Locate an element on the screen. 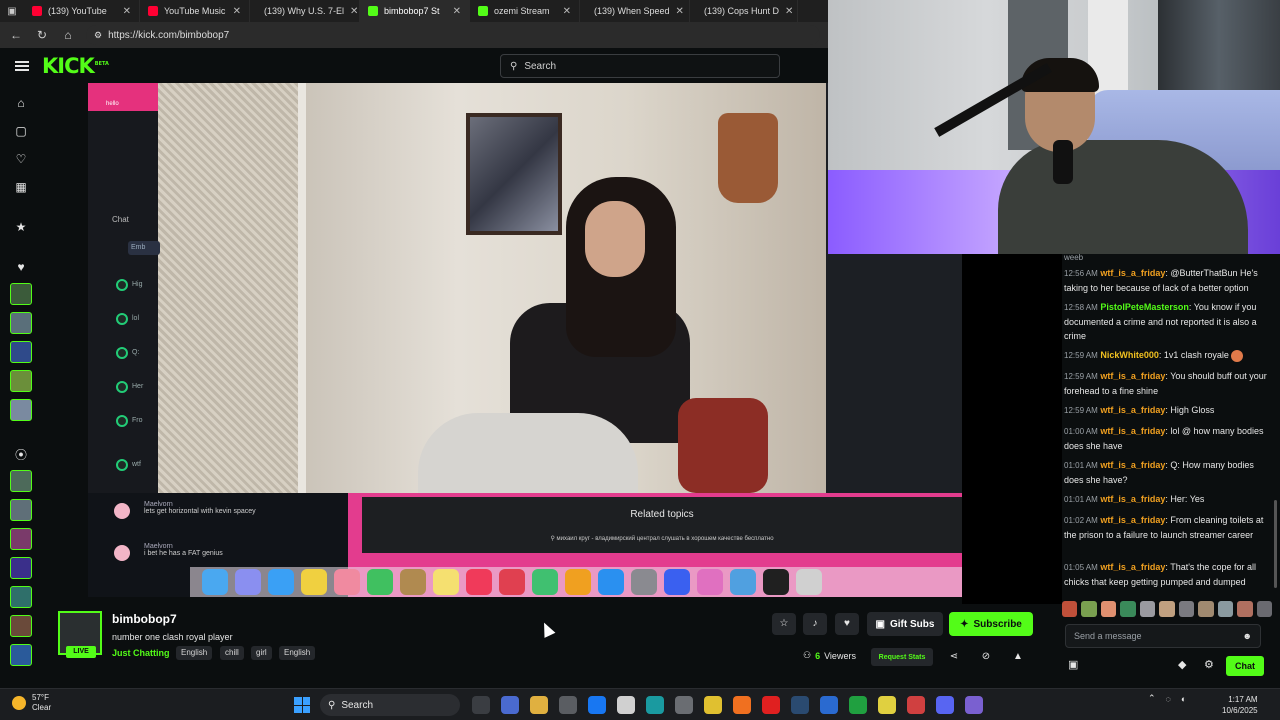  favorite-star-icon: ☆ is located at coordinates (784, 624).